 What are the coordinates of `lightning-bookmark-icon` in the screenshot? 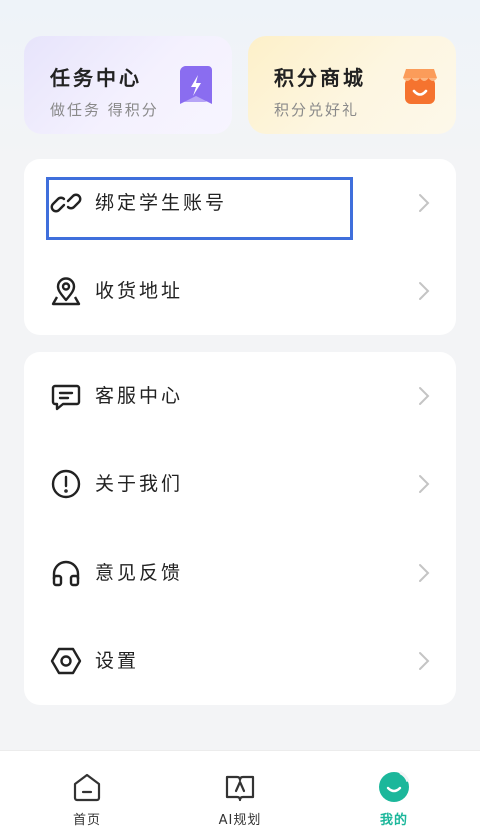 It's located at (196, 85).